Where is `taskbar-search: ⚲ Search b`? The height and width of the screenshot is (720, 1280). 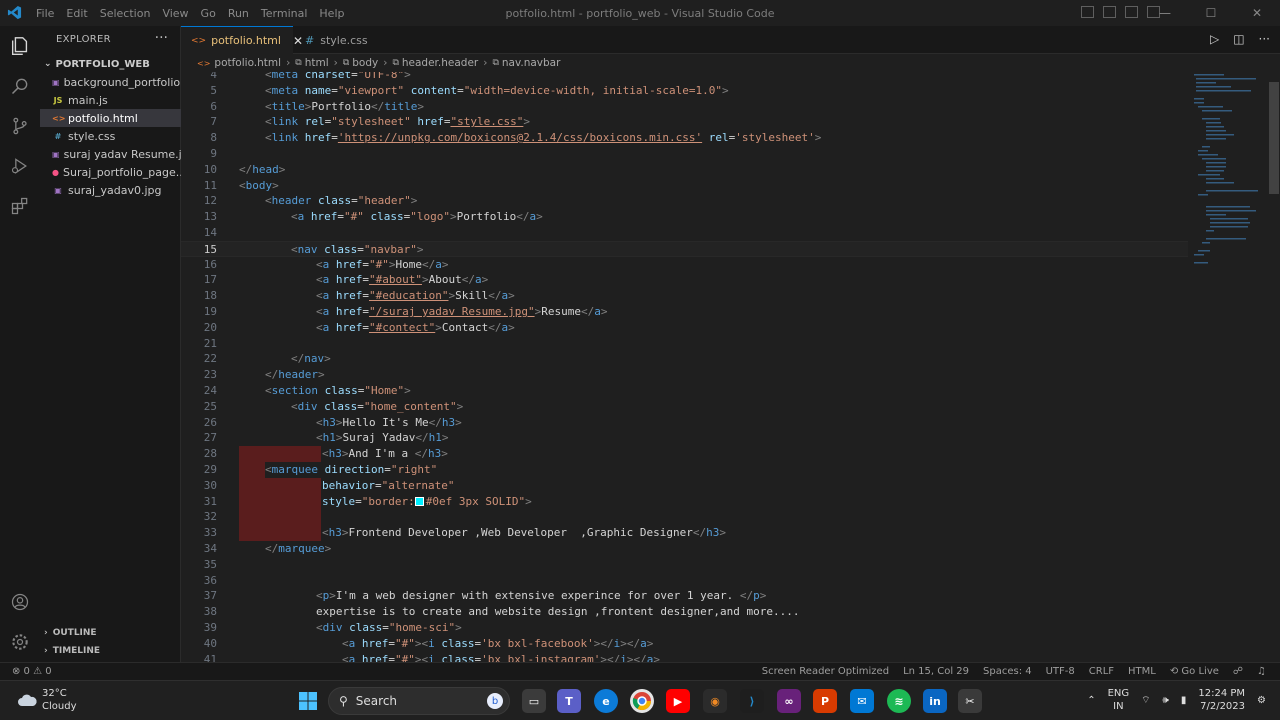
taskbar-search: ⚲ Search b is located at coordinates (419, 701).